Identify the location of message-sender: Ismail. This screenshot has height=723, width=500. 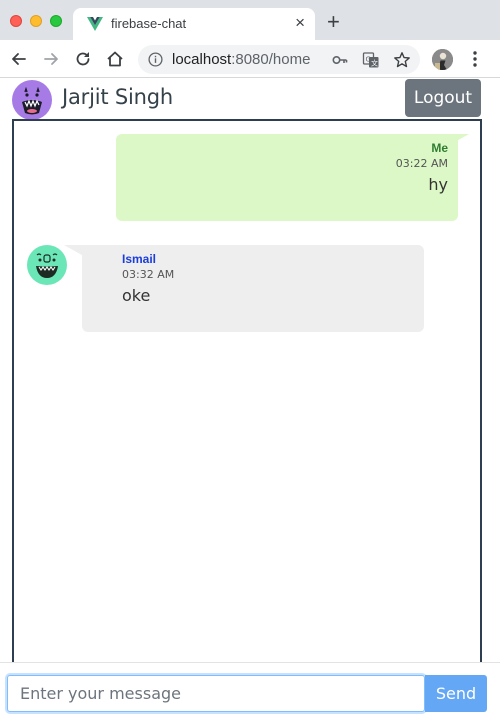
(139, 259).